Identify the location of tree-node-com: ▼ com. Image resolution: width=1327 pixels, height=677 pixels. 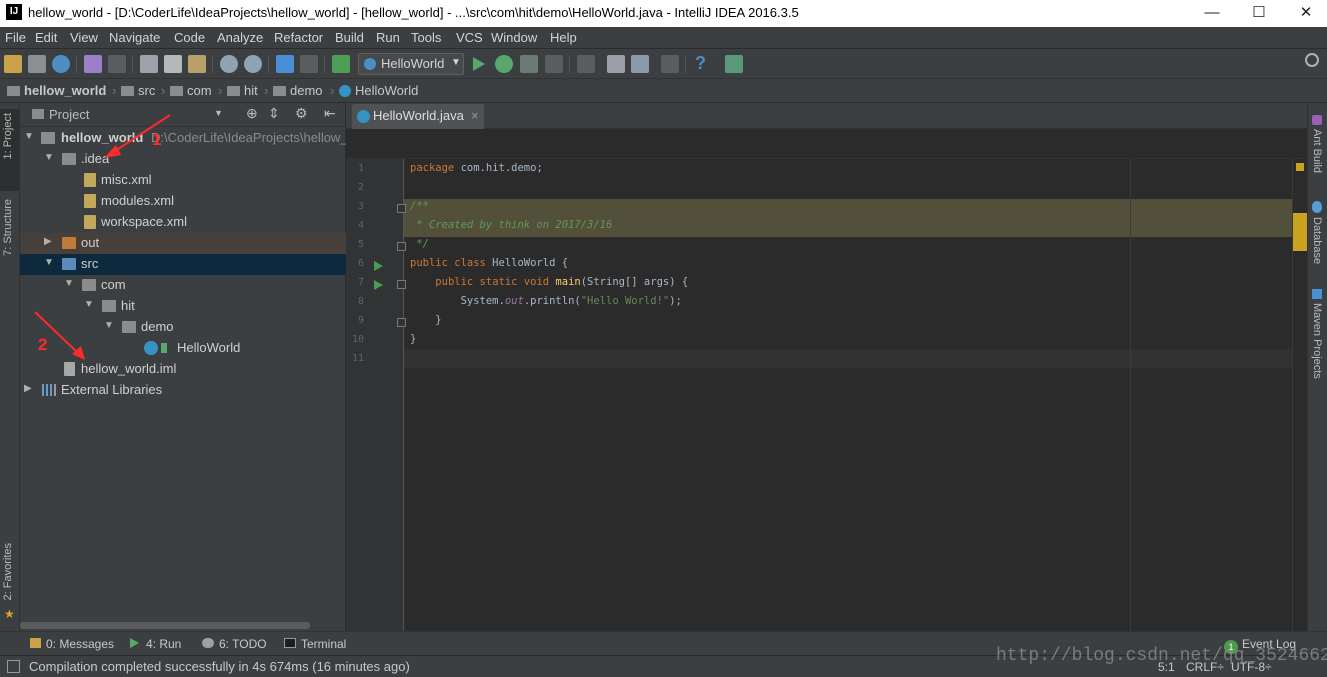
(183, 285).